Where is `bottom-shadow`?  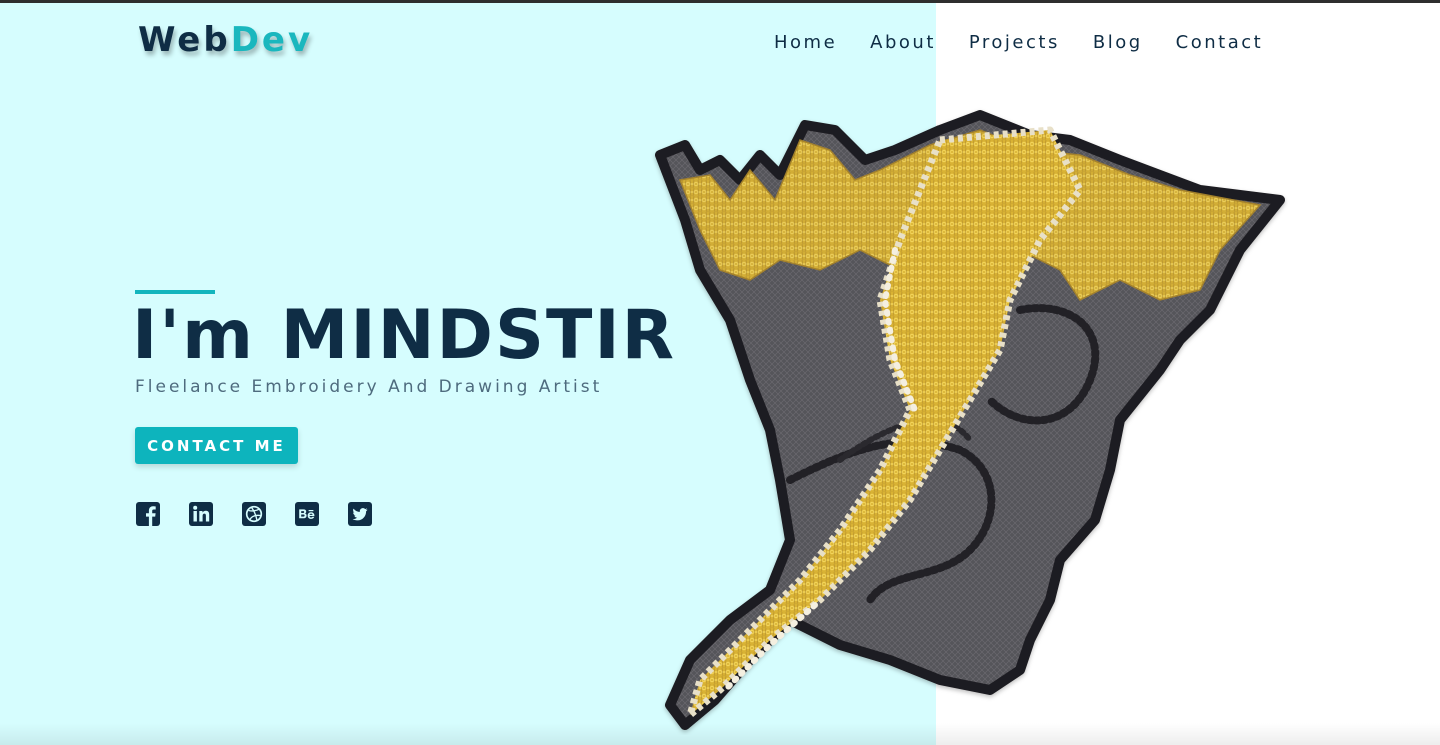
bottom-shadow is located at coordinates (720, 734).